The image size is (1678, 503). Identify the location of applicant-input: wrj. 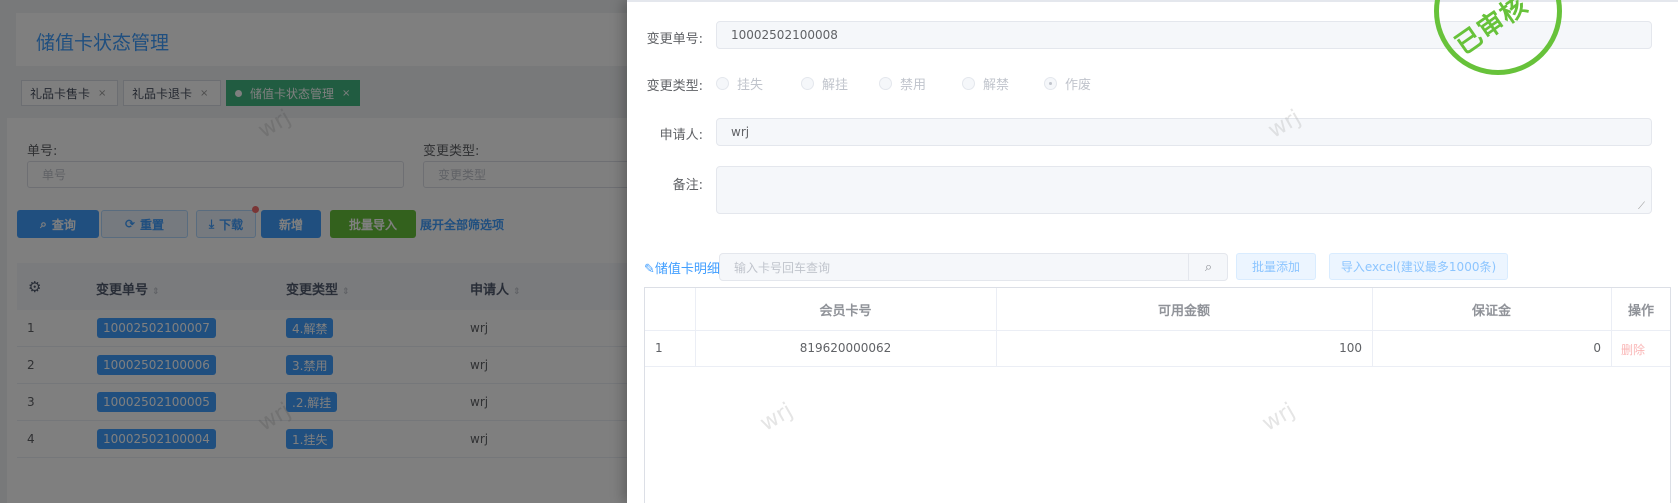
(1184, 132).